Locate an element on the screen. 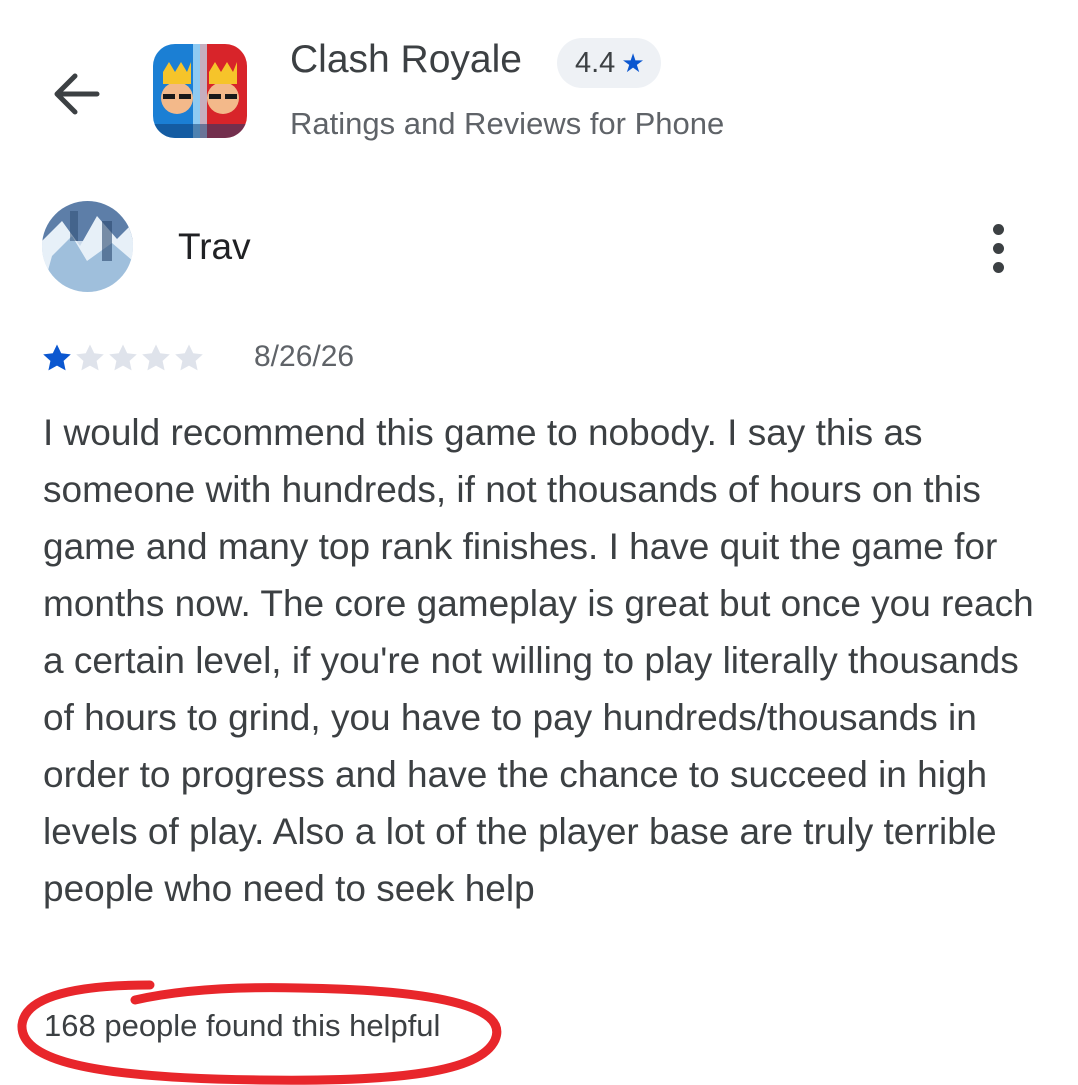 This screenshot has height=1085, width=1078. more-vert-icon is located at coordinates (998, 229).